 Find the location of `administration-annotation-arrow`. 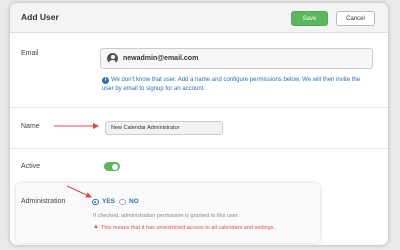

administration-annotation-arrow is located at coordinates (79, 191).